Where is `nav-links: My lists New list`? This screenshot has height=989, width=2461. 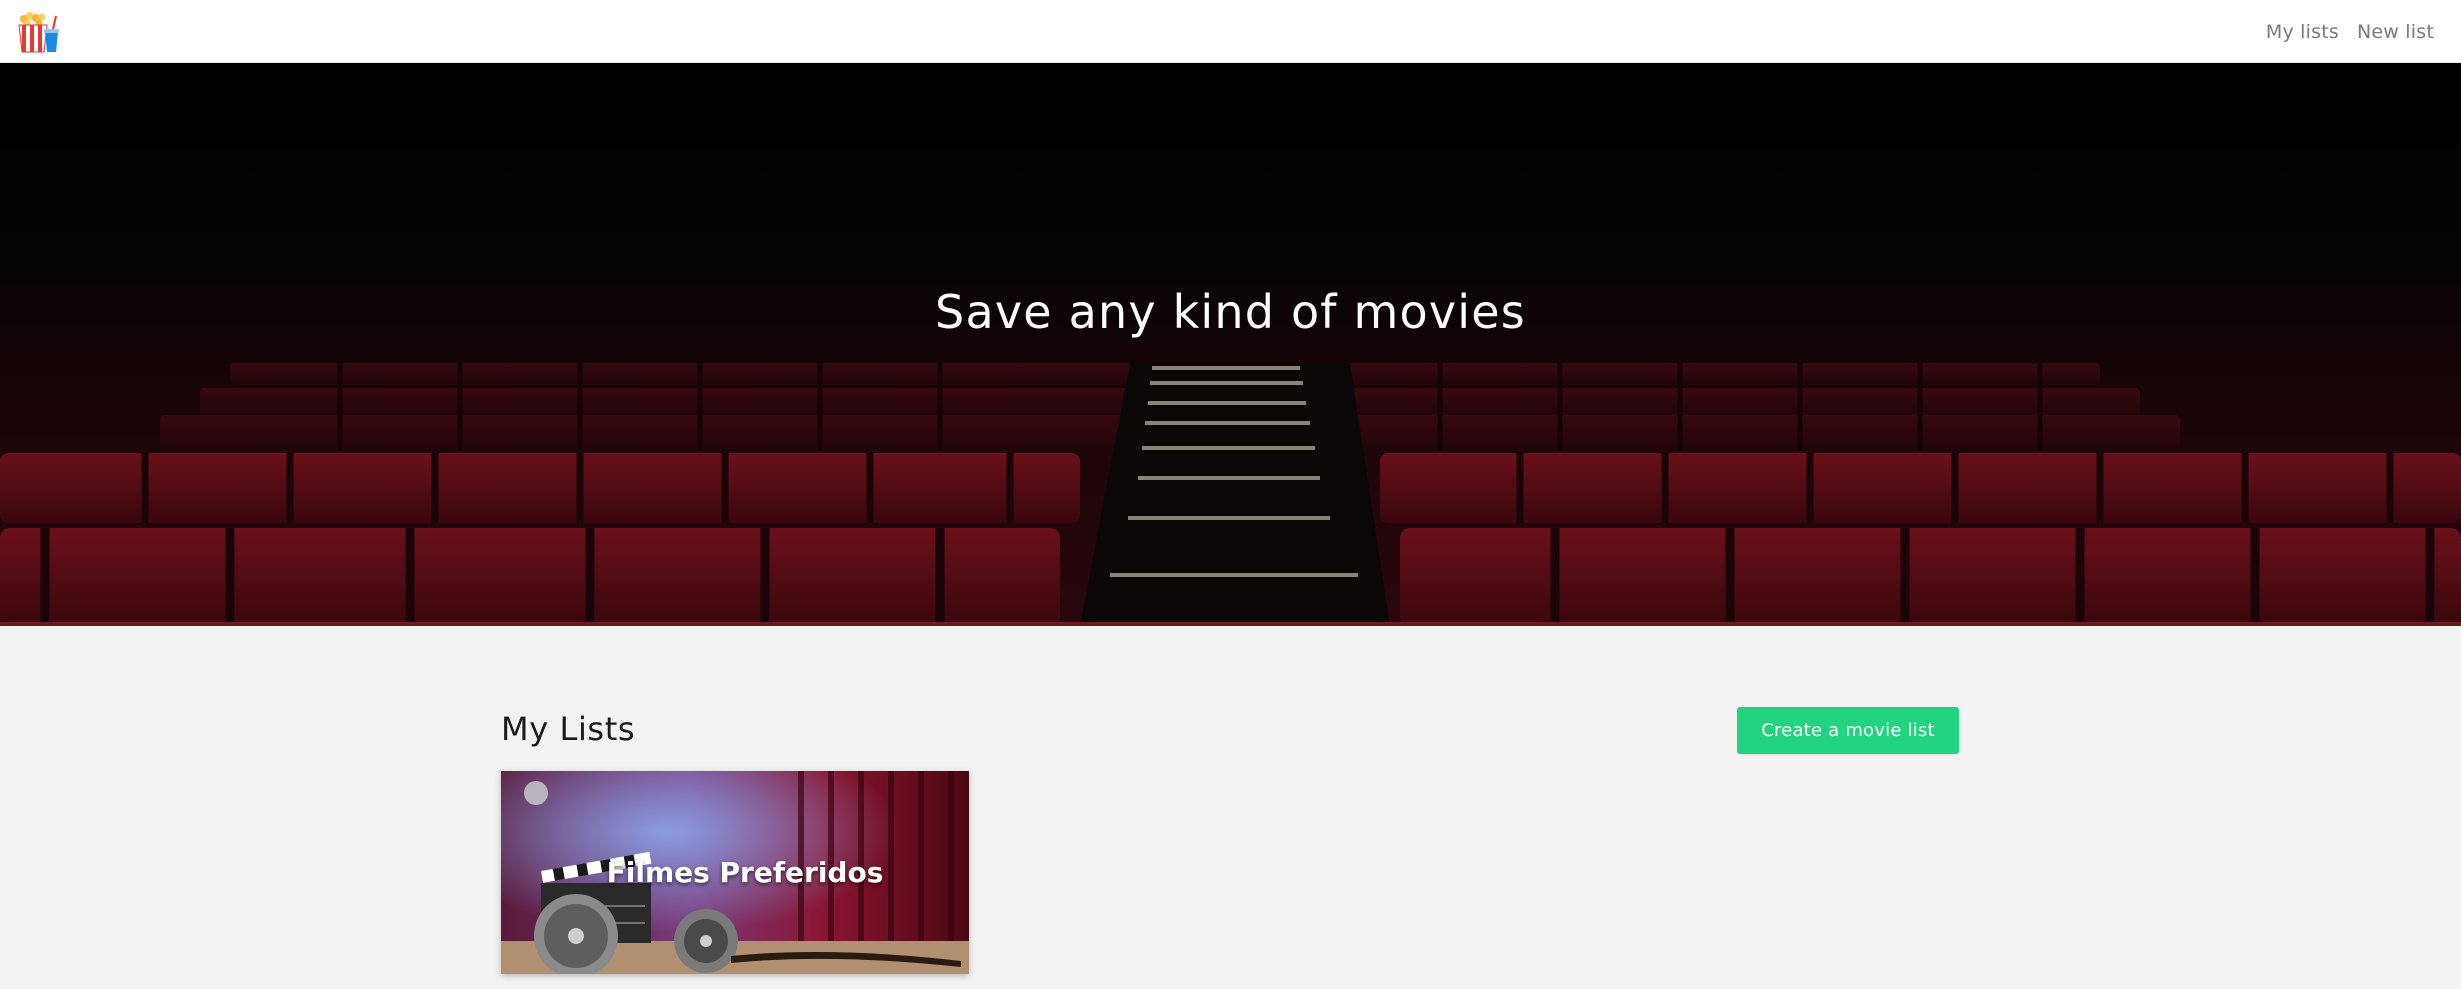 nav-links: My lists New list is located at coordinates (2350, 31).